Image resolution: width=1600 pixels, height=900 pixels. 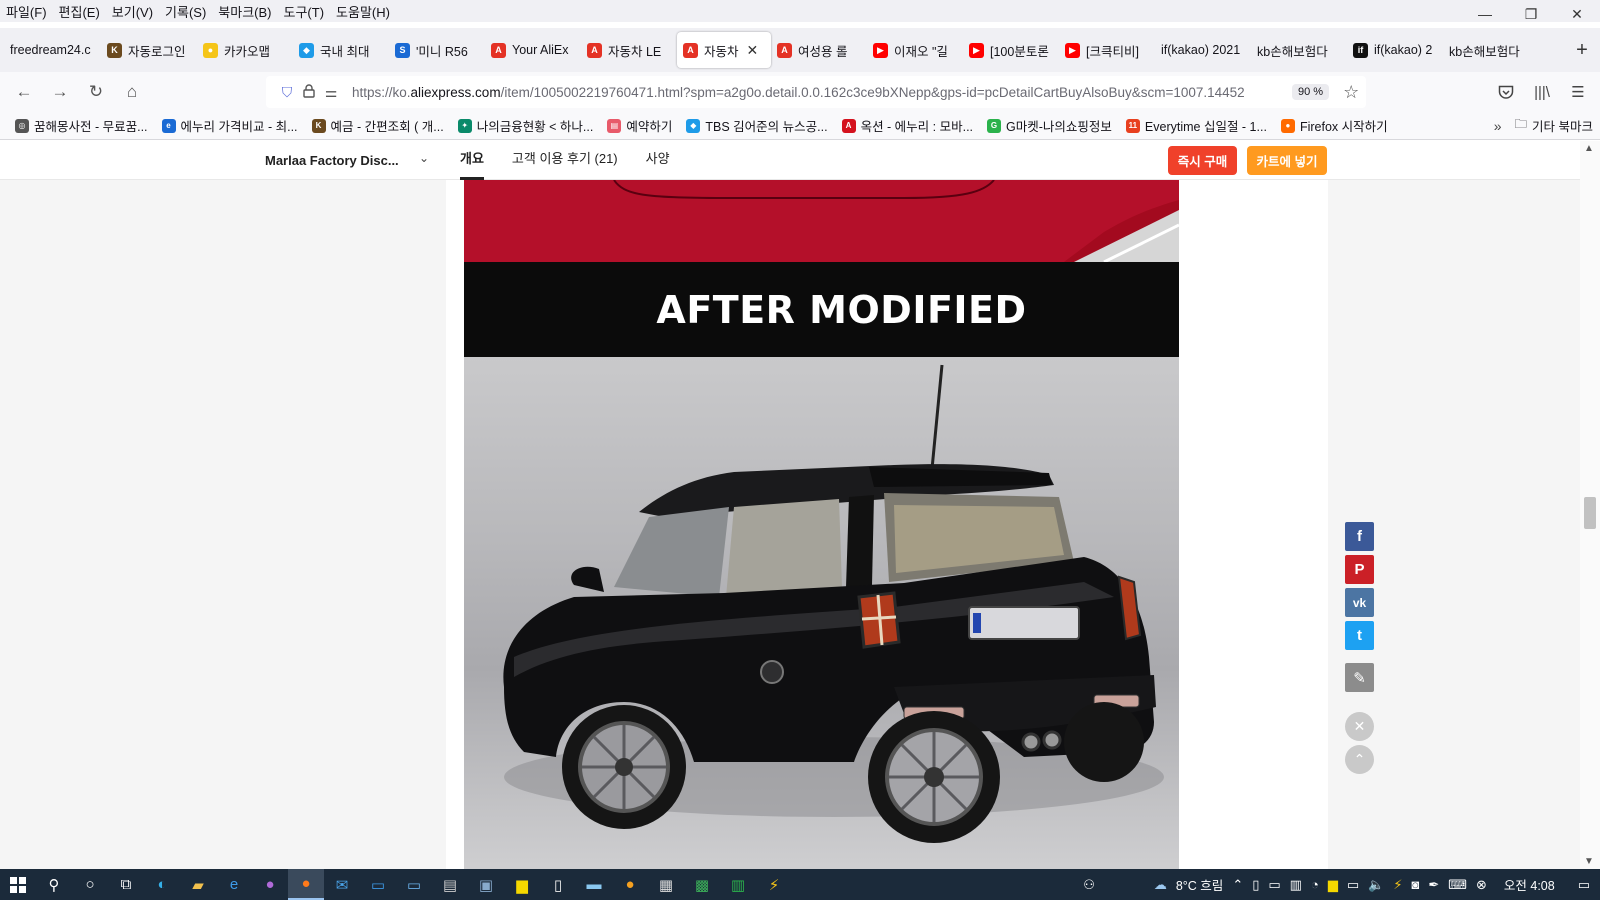 I want to click on bookmark-item: ▤ 예약하기, so click(x=639, y=125).